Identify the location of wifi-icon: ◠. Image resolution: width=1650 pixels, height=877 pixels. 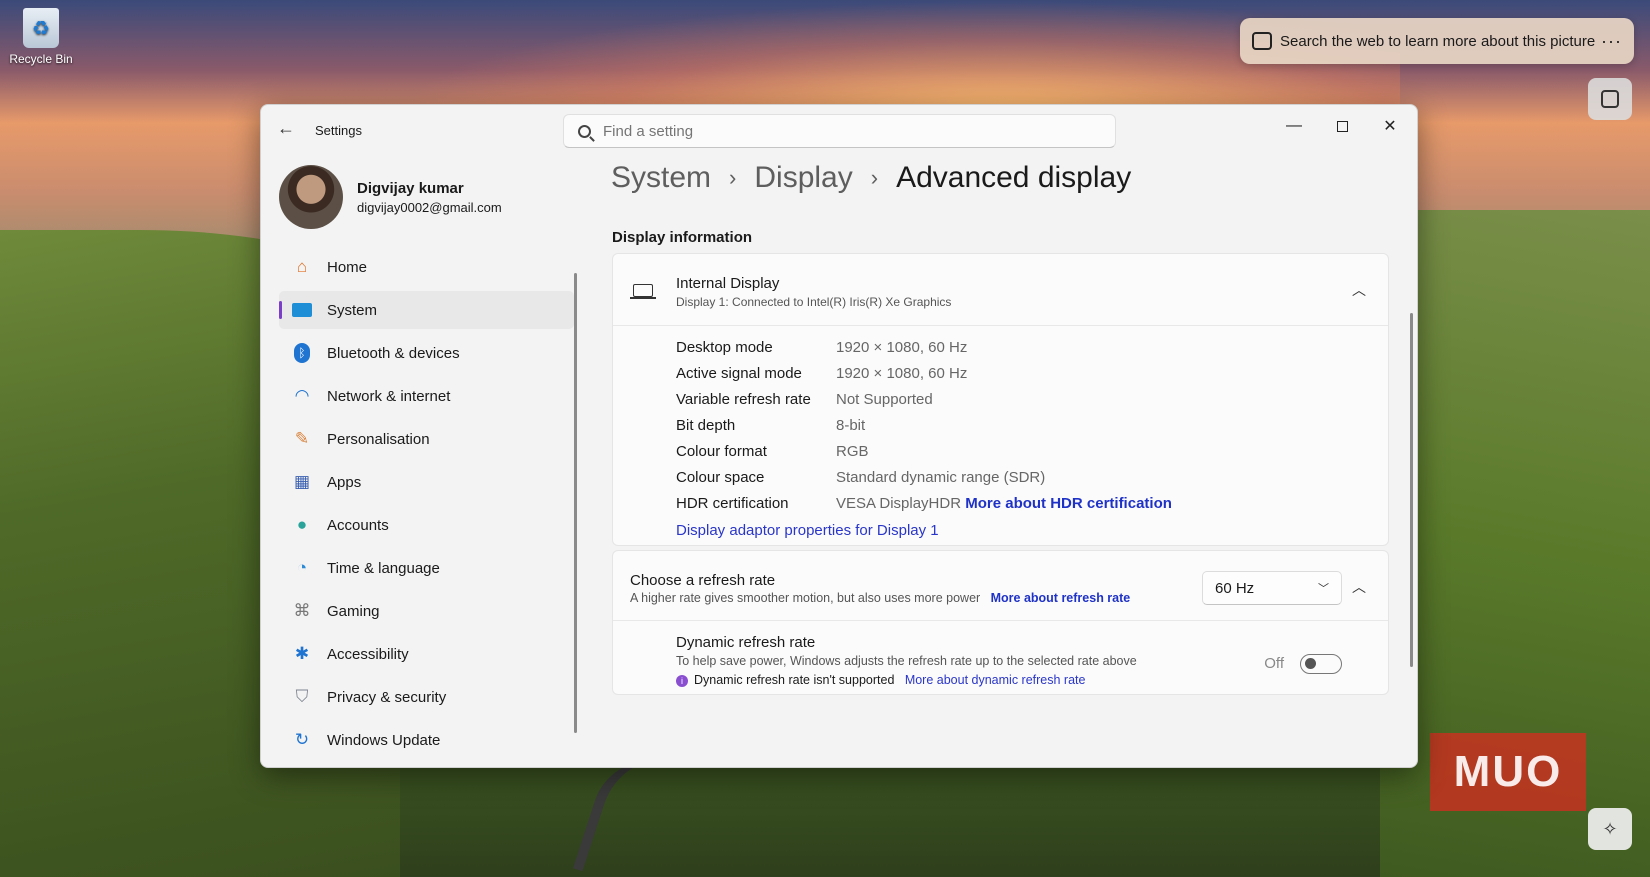
(302, 395).